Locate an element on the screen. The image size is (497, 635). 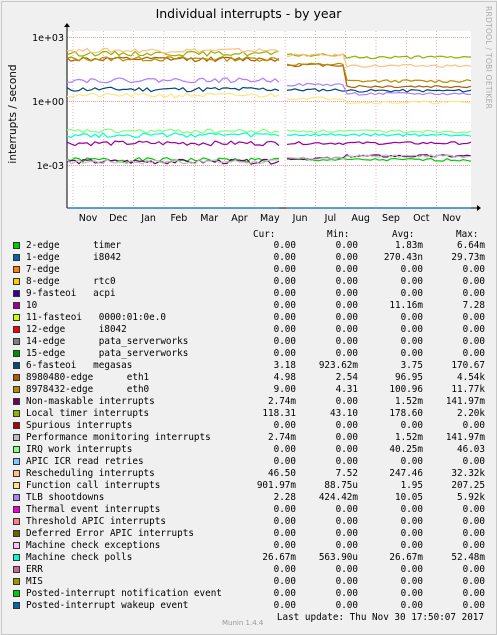
legend-min-value: 563.90u is located at coordinates (338, 557).